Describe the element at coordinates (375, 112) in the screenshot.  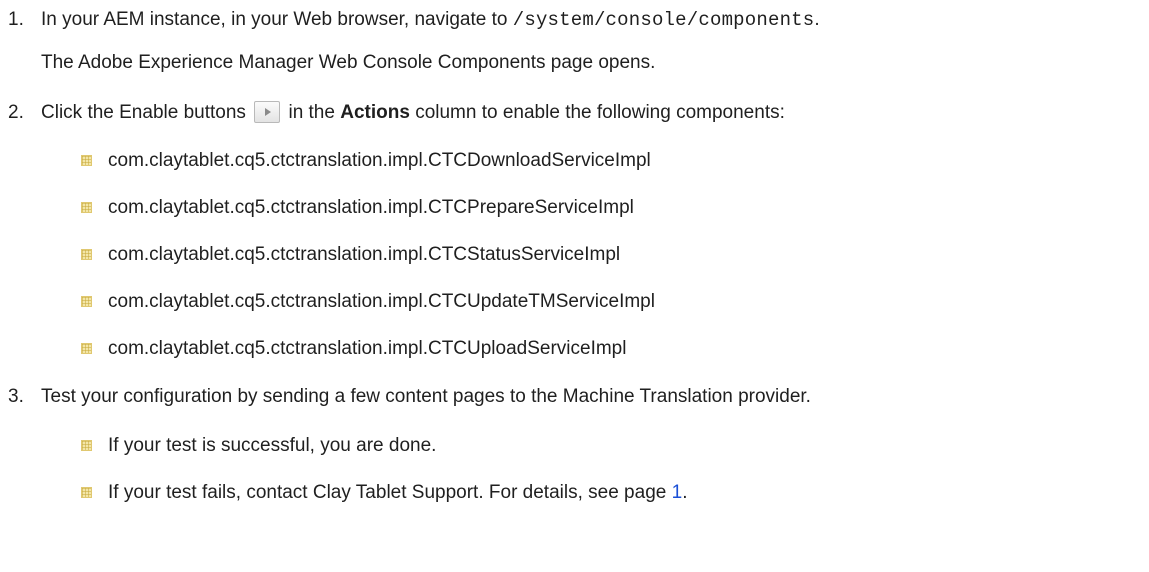
I see `actions-column-label: Actions` at that location.